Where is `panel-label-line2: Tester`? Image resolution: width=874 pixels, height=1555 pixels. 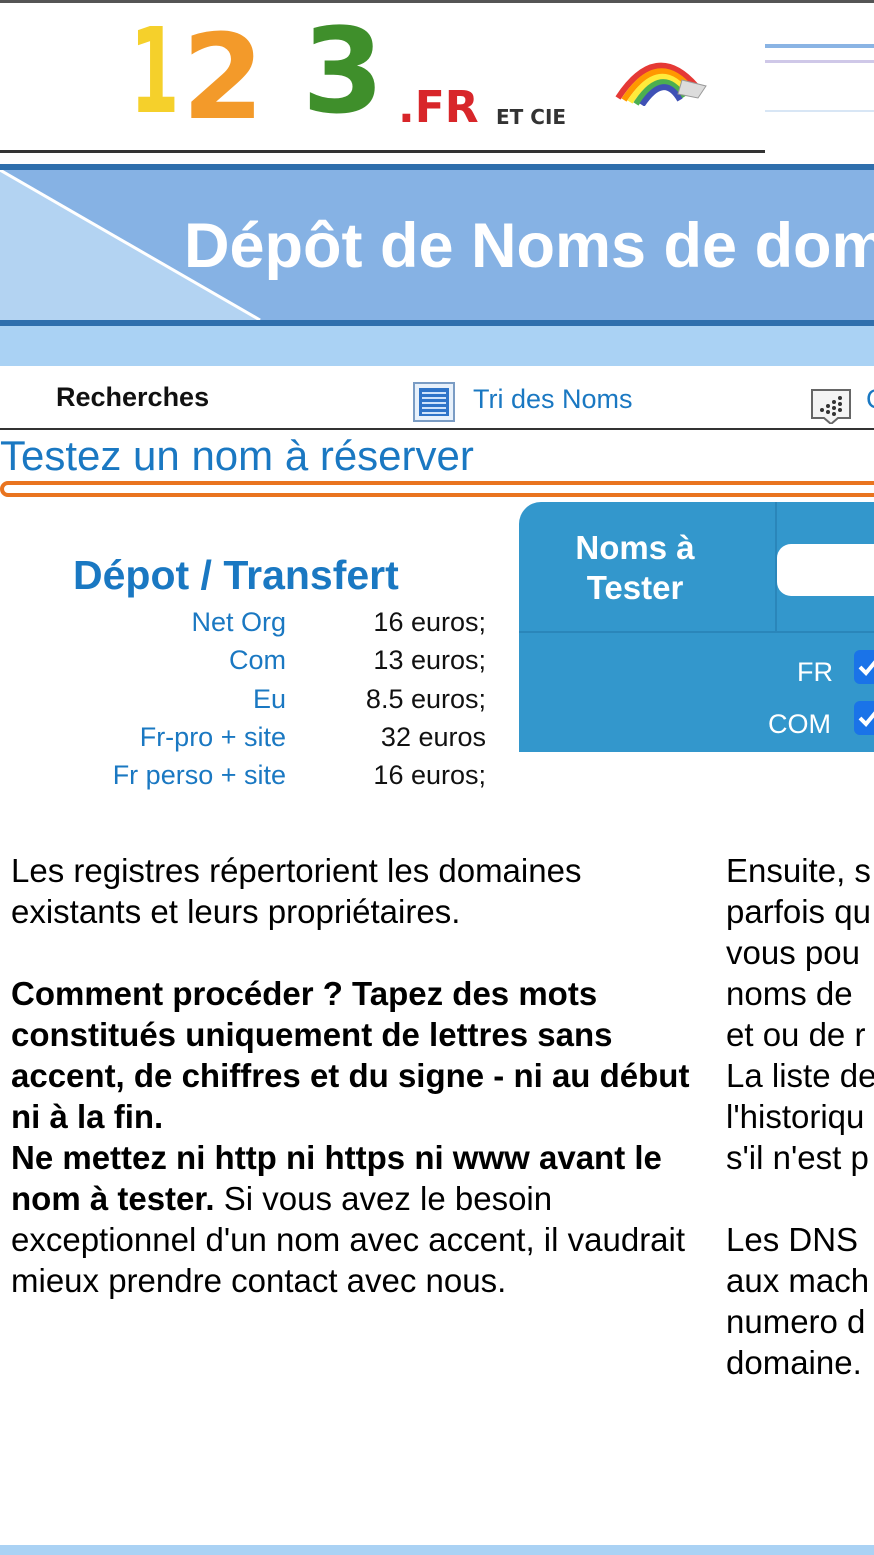
panel-label-line2: Tester is located at coordinates (635, 587).